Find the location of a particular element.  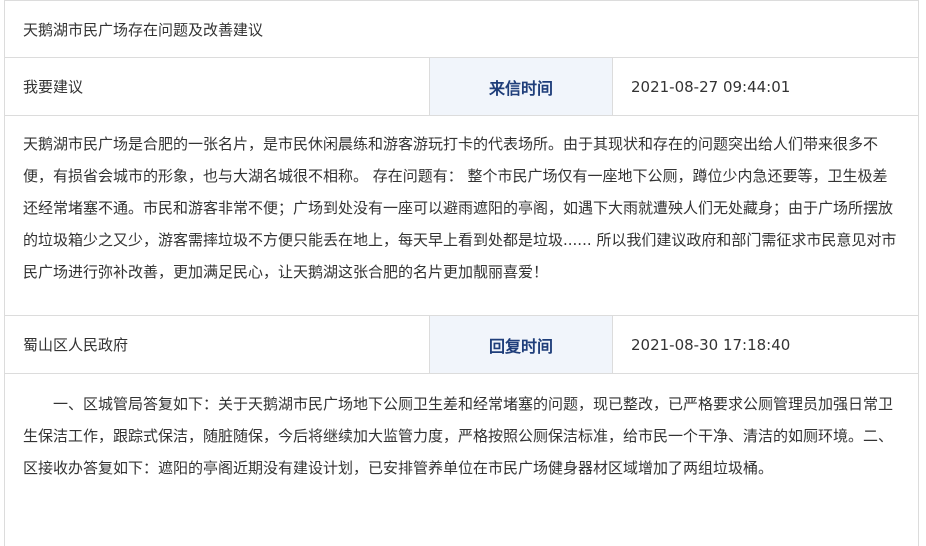

reply-time-label: 回复时间 is located at coordinates (521, 344).